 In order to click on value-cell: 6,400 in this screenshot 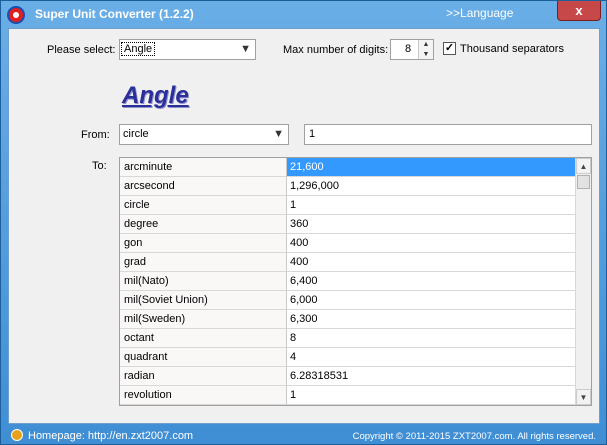, I will do `click(431, 281)`.